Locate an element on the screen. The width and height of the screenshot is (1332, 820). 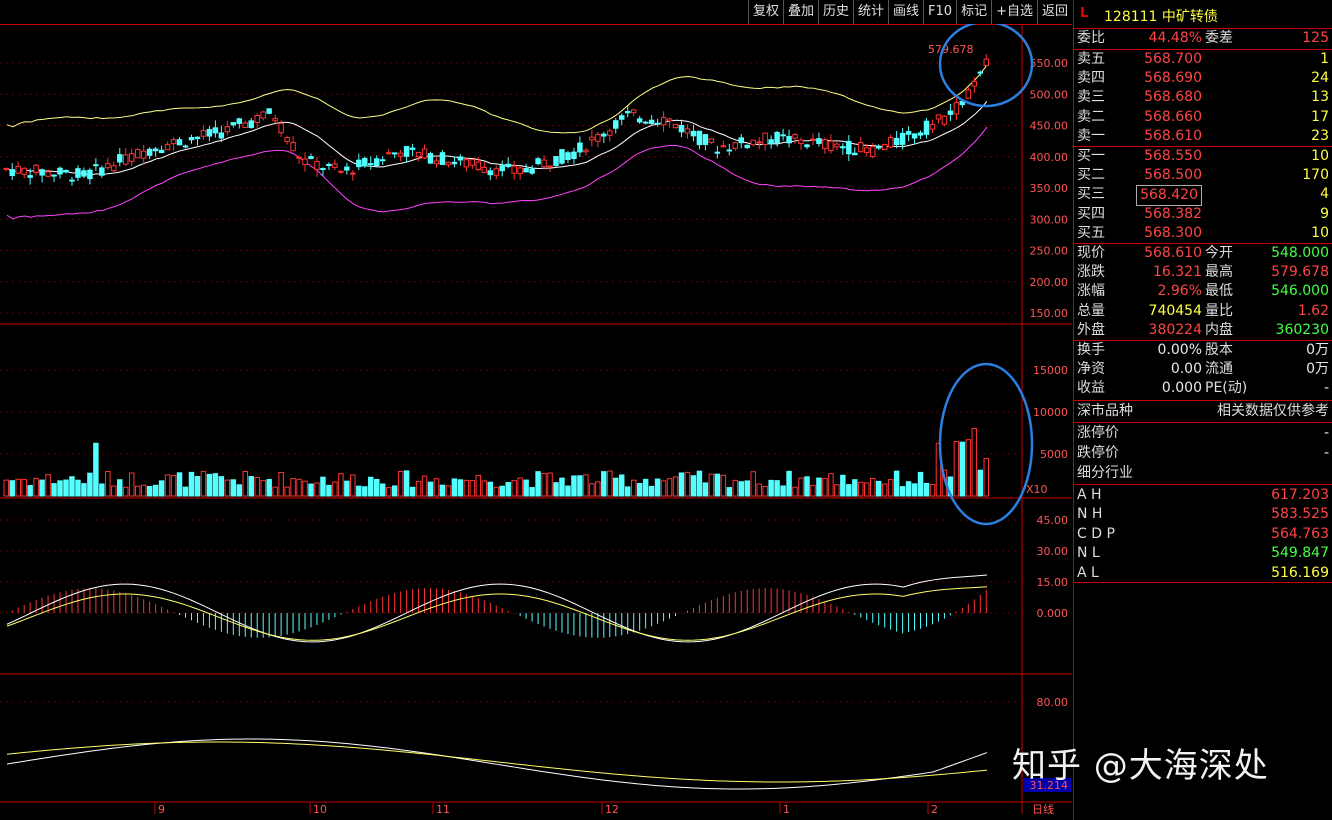
quote-value-2: 579.678 is located at coordinates (1300, 272).